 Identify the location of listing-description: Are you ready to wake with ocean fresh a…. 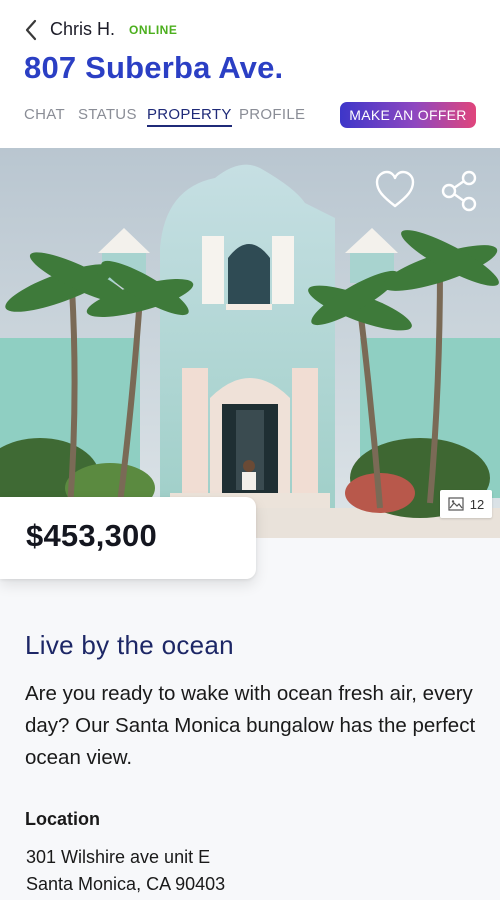
(250, 725).